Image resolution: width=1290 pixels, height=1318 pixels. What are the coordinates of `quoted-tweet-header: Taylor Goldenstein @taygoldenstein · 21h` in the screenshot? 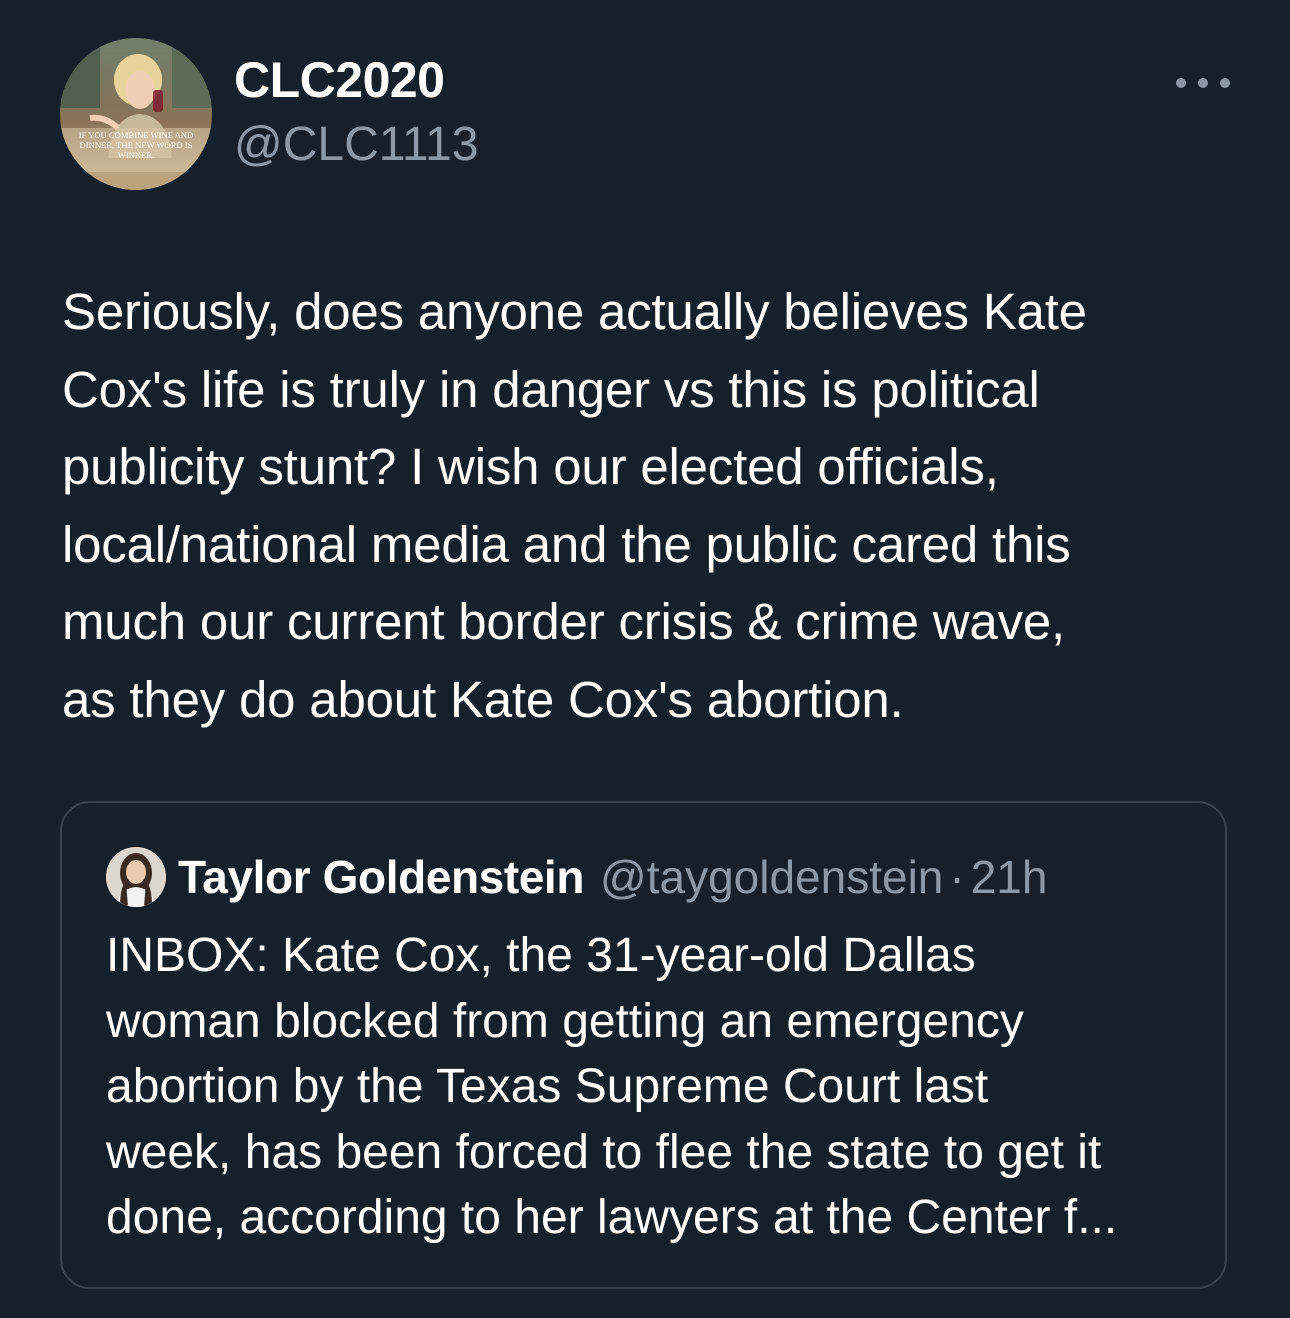 It's located at (612, 877).